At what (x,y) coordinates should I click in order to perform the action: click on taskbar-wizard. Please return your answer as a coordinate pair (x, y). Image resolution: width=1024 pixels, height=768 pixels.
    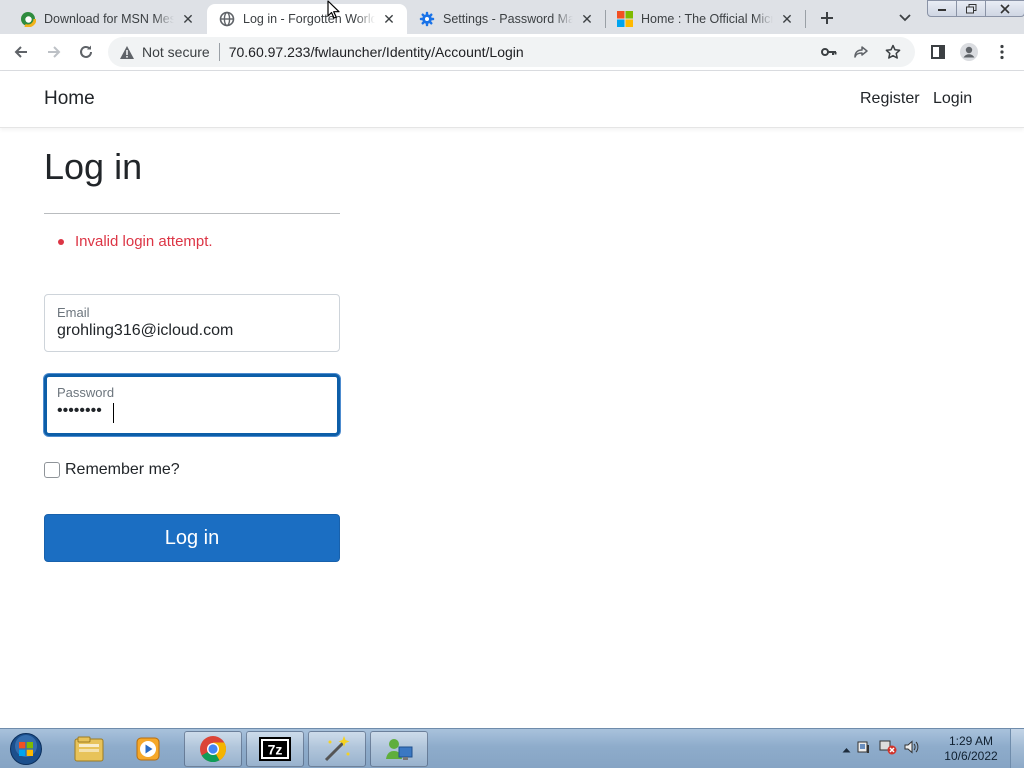
    Looking at the image, I should click on (337, 749).